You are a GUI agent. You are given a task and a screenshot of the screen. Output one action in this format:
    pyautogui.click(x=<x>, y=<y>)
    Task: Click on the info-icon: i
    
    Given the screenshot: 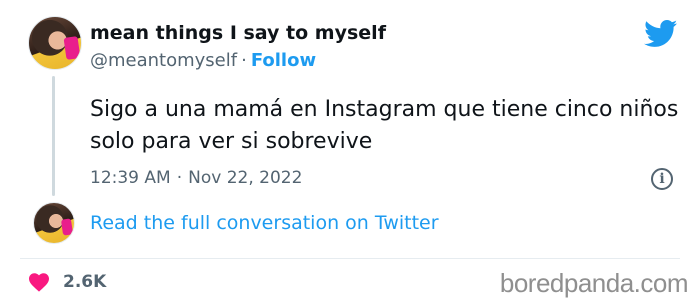 What is the action you would take?
    pyautogui.click(x=662, y=179)
    